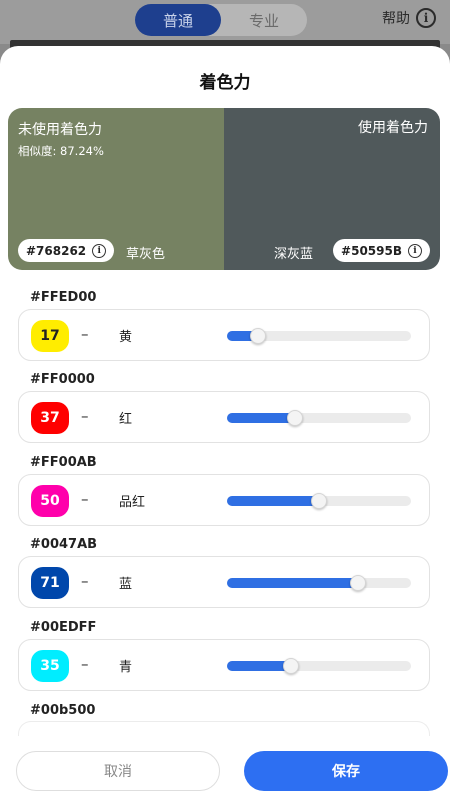 The image size is (450, 800). Describe the element at coordinates (62, 379) in the screenshot. I see `ink-hex-label: #FF0000` at that location.